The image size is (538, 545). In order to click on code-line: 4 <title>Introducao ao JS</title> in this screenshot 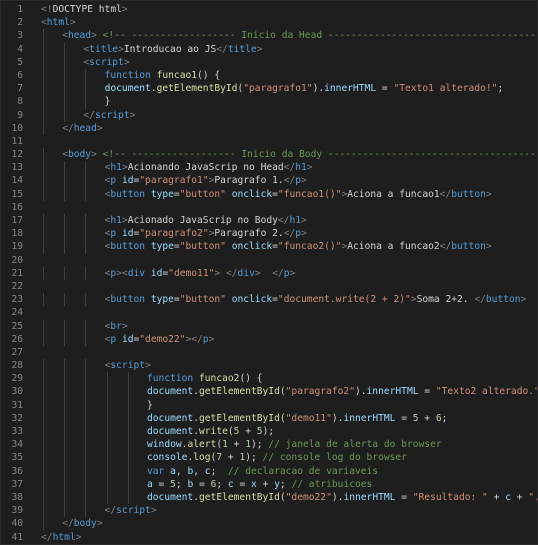, I will do `click(269, 49)`.